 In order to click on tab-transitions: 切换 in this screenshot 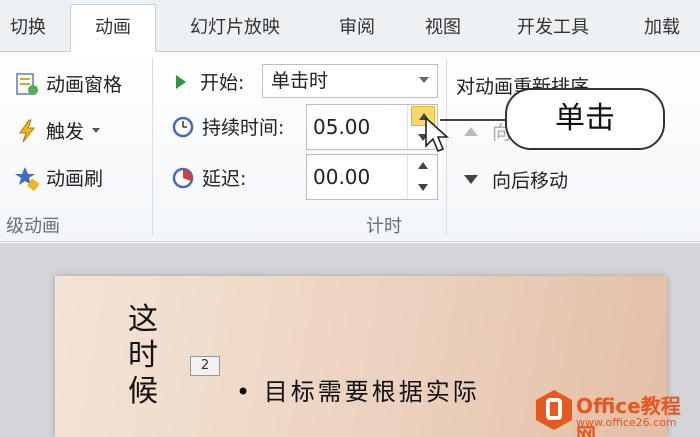, I will do `click(28, 30)`.